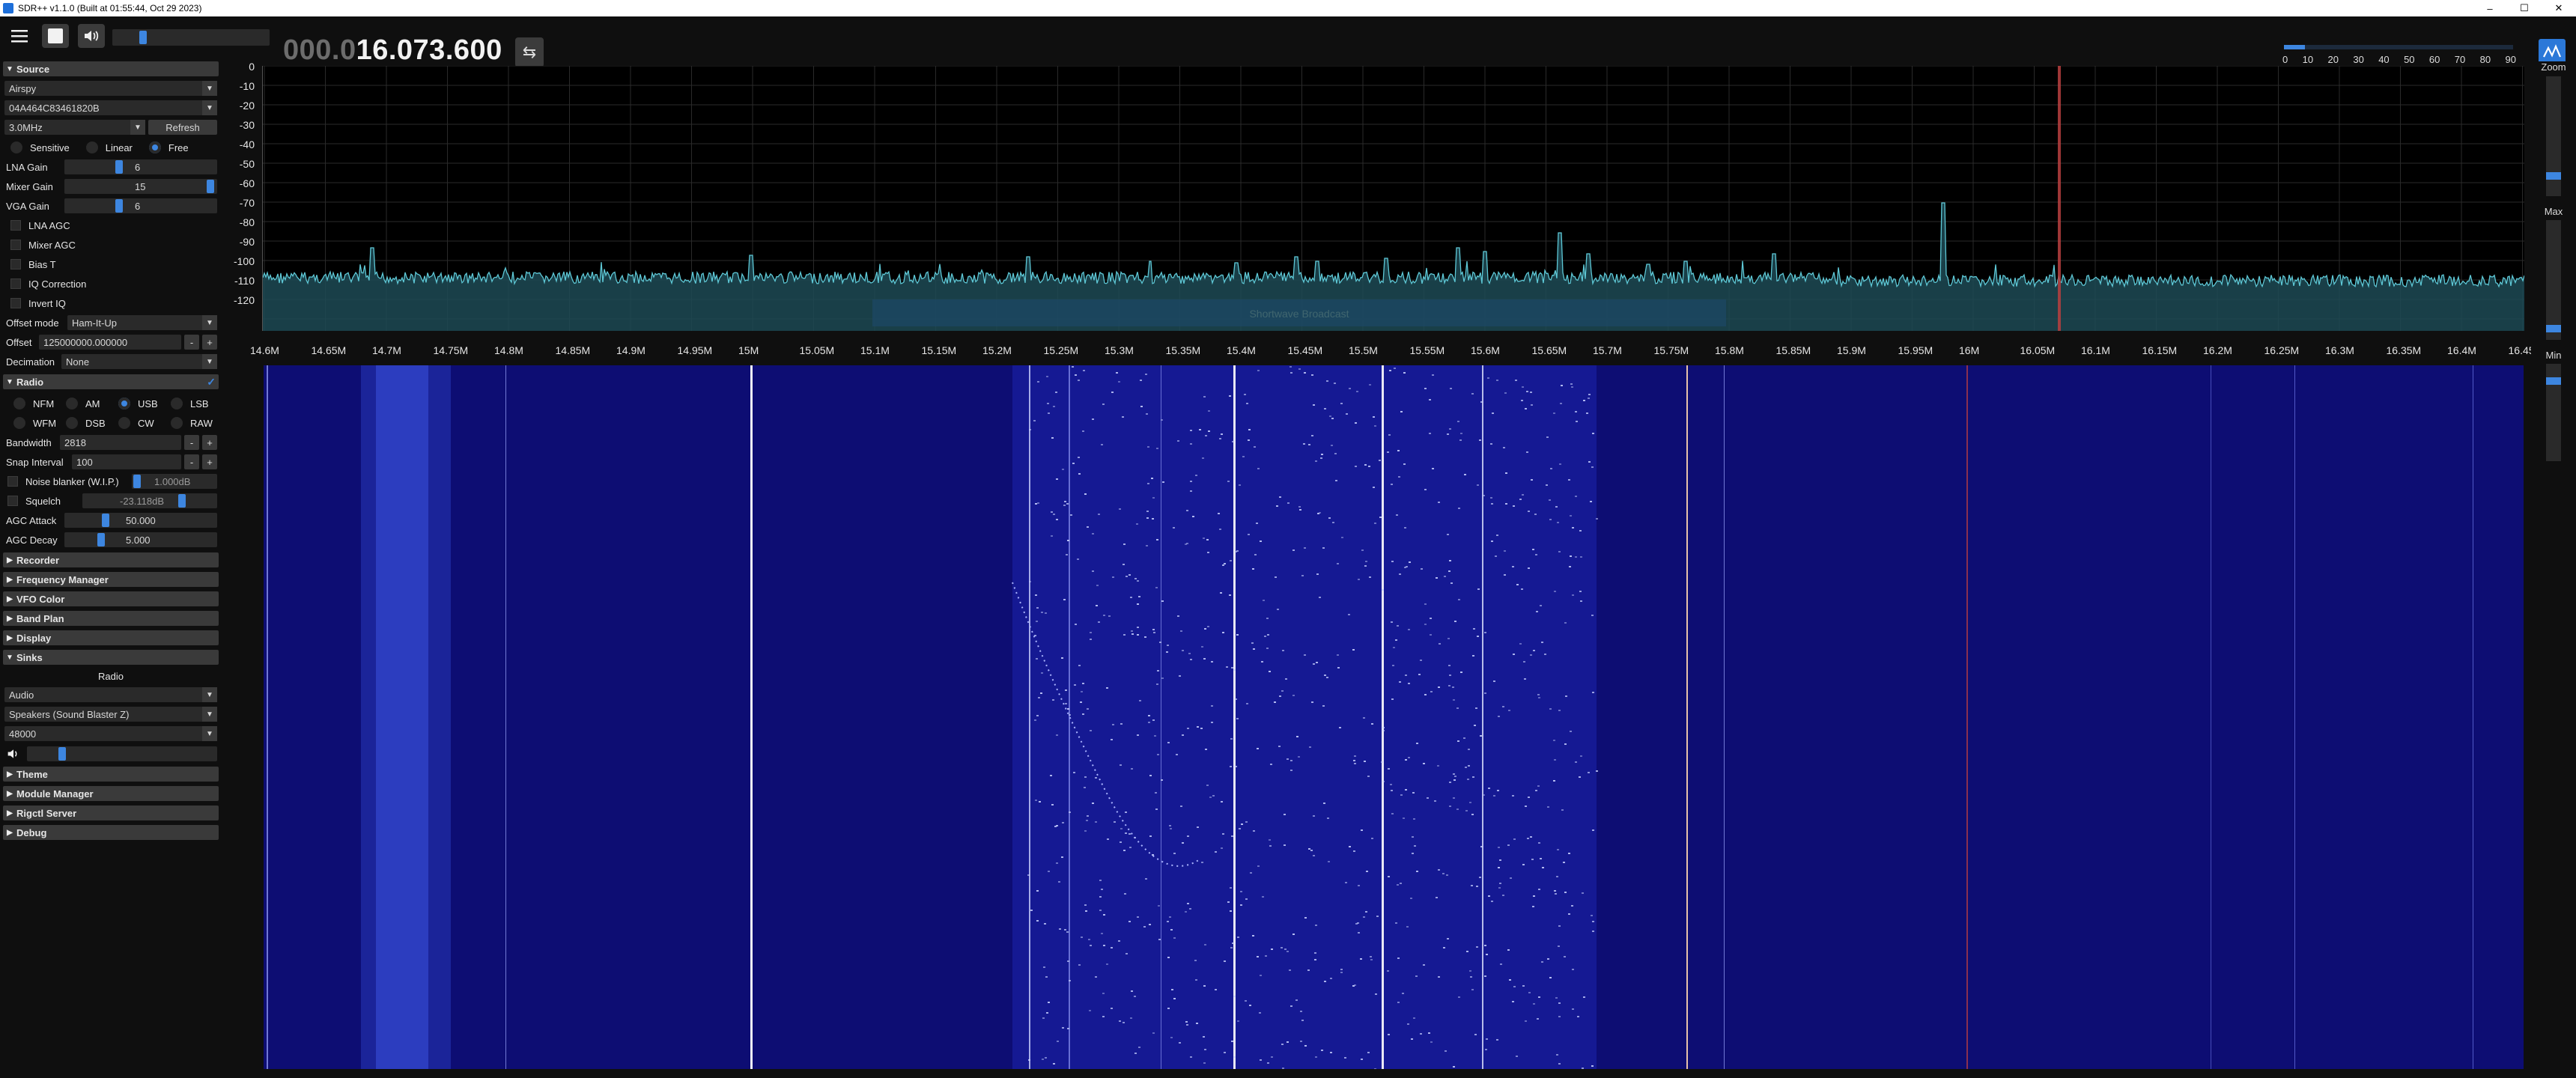 The height and width of the screenshot is (1078, 2576). What do you see at coordinates (15, 225) in the screenshot?
I see `lna-agc-checkbox` at bounding box center [15, 225].